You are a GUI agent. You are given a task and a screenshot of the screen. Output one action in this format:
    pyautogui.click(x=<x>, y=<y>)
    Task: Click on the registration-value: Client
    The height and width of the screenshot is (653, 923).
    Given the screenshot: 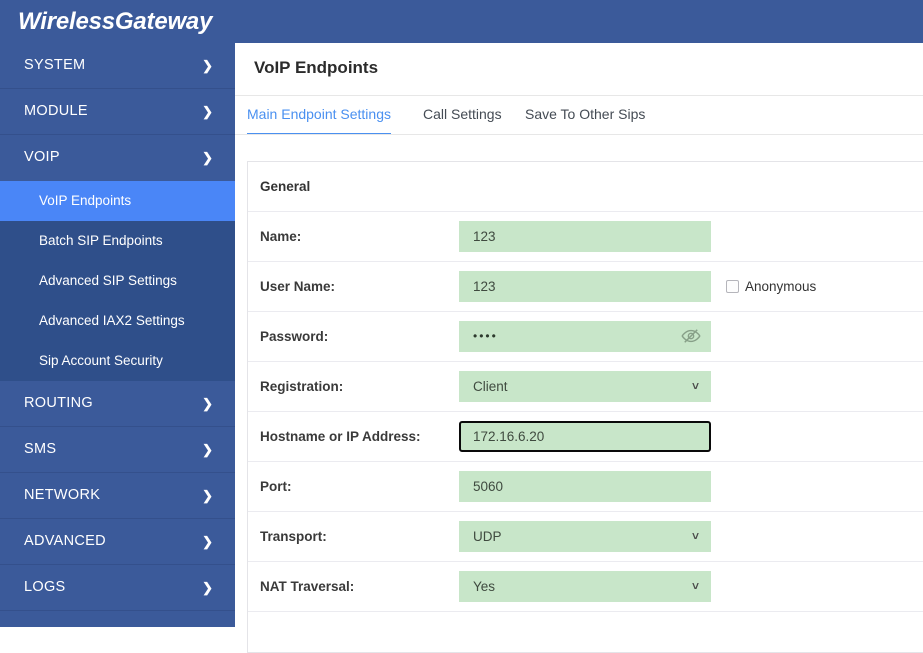 What is the action you would take?
    pyautogui.click(x=490, y=386)
    